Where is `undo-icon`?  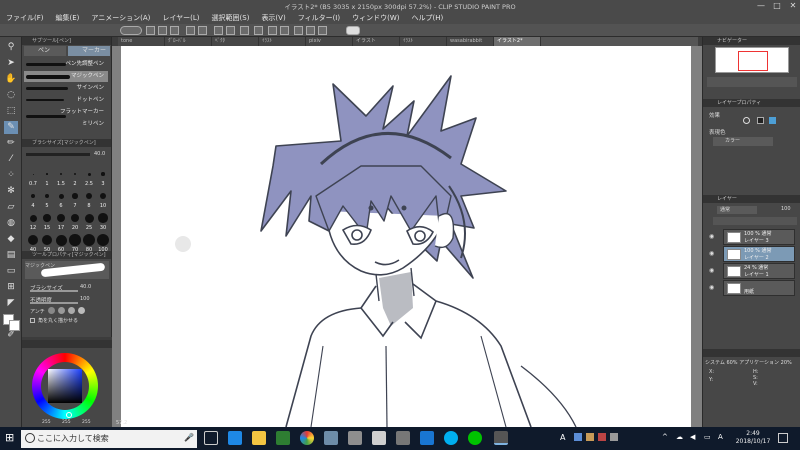
undo-icon is located at coordinates (190, 30).